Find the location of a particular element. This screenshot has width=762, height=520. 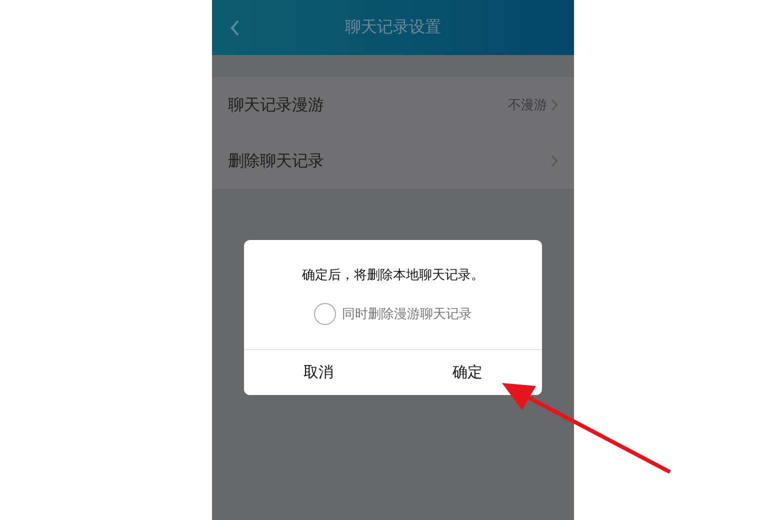

radio-button is located at coordinates (325, 314).